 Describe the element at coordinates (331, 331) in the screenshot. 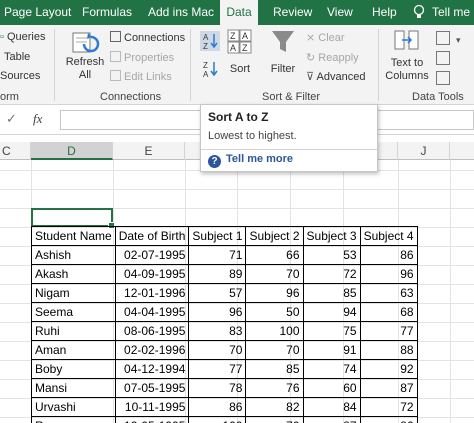

I see `score-cell: 75` at that location.